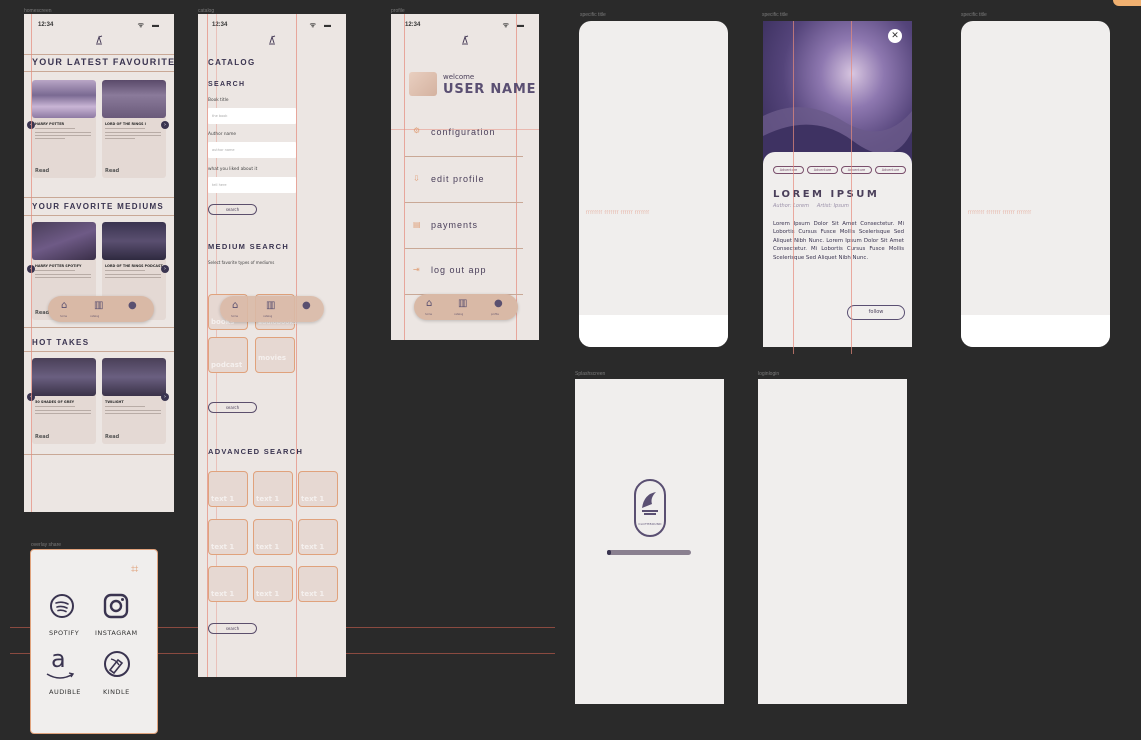 The width and height of the screenshot is (1141, 740). Describe the element at coordinates (417, 224) in the screenshot. I see `payments-icon: ▤` at that location.